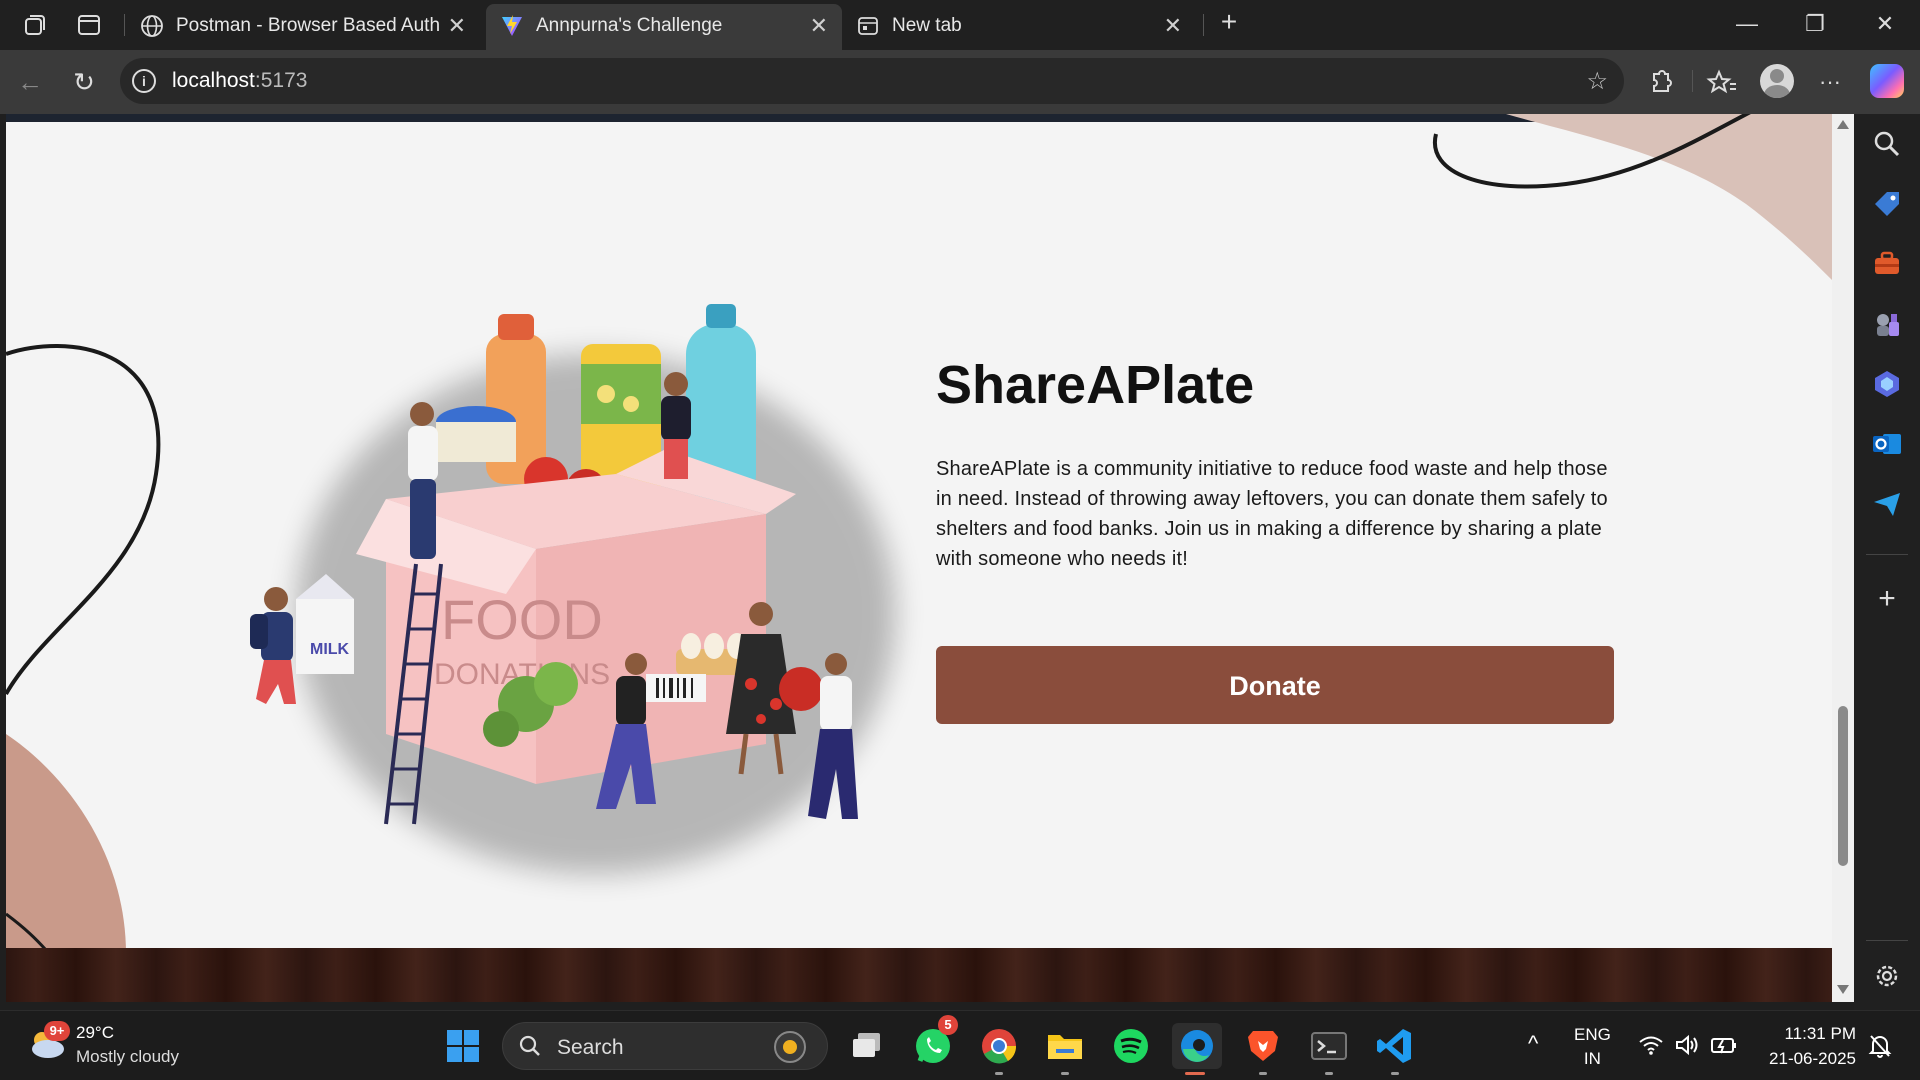 This screenshot has width=1920, height=1080. Describe the element at coordinates (1843, 989) in the screenshot. I see `scroll-down-arrow` at that location.